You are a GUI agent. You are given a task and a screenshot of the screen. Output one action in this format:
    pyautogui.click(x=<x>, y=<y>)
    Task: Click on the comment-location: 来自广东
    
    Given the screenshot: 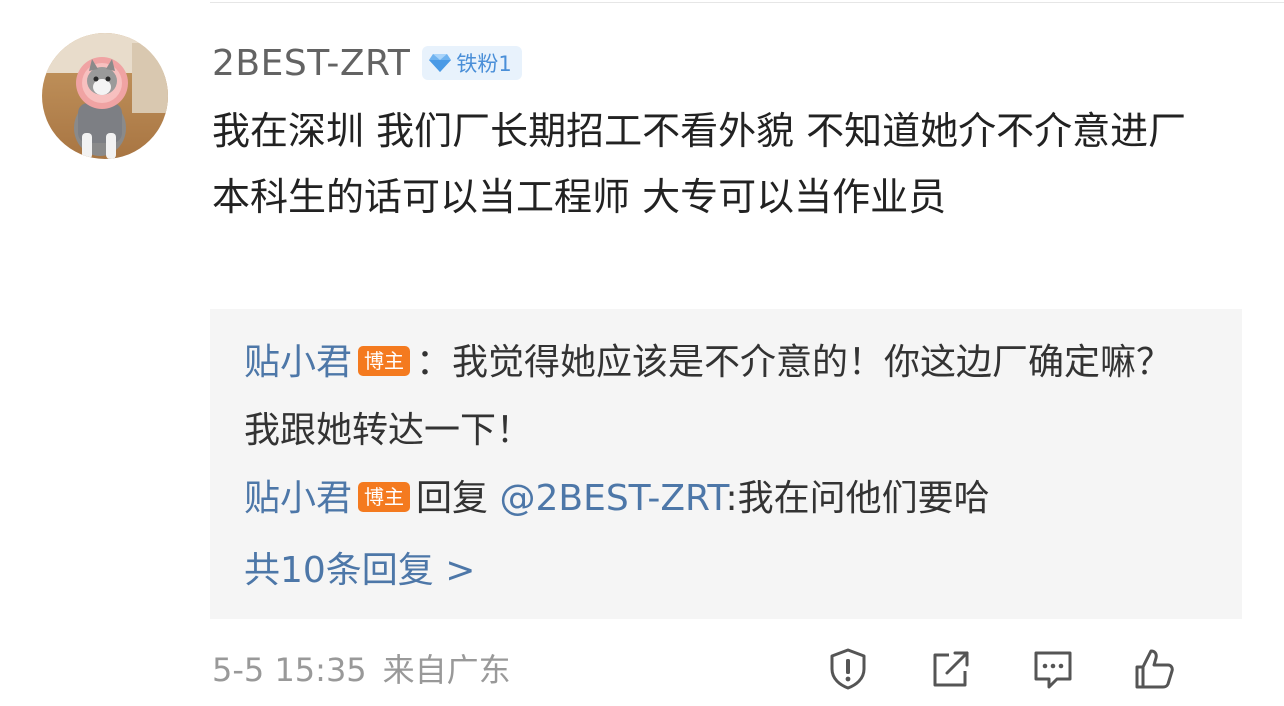 What is the action you would take?
    pyautogui.click(x=446, y=670)
    